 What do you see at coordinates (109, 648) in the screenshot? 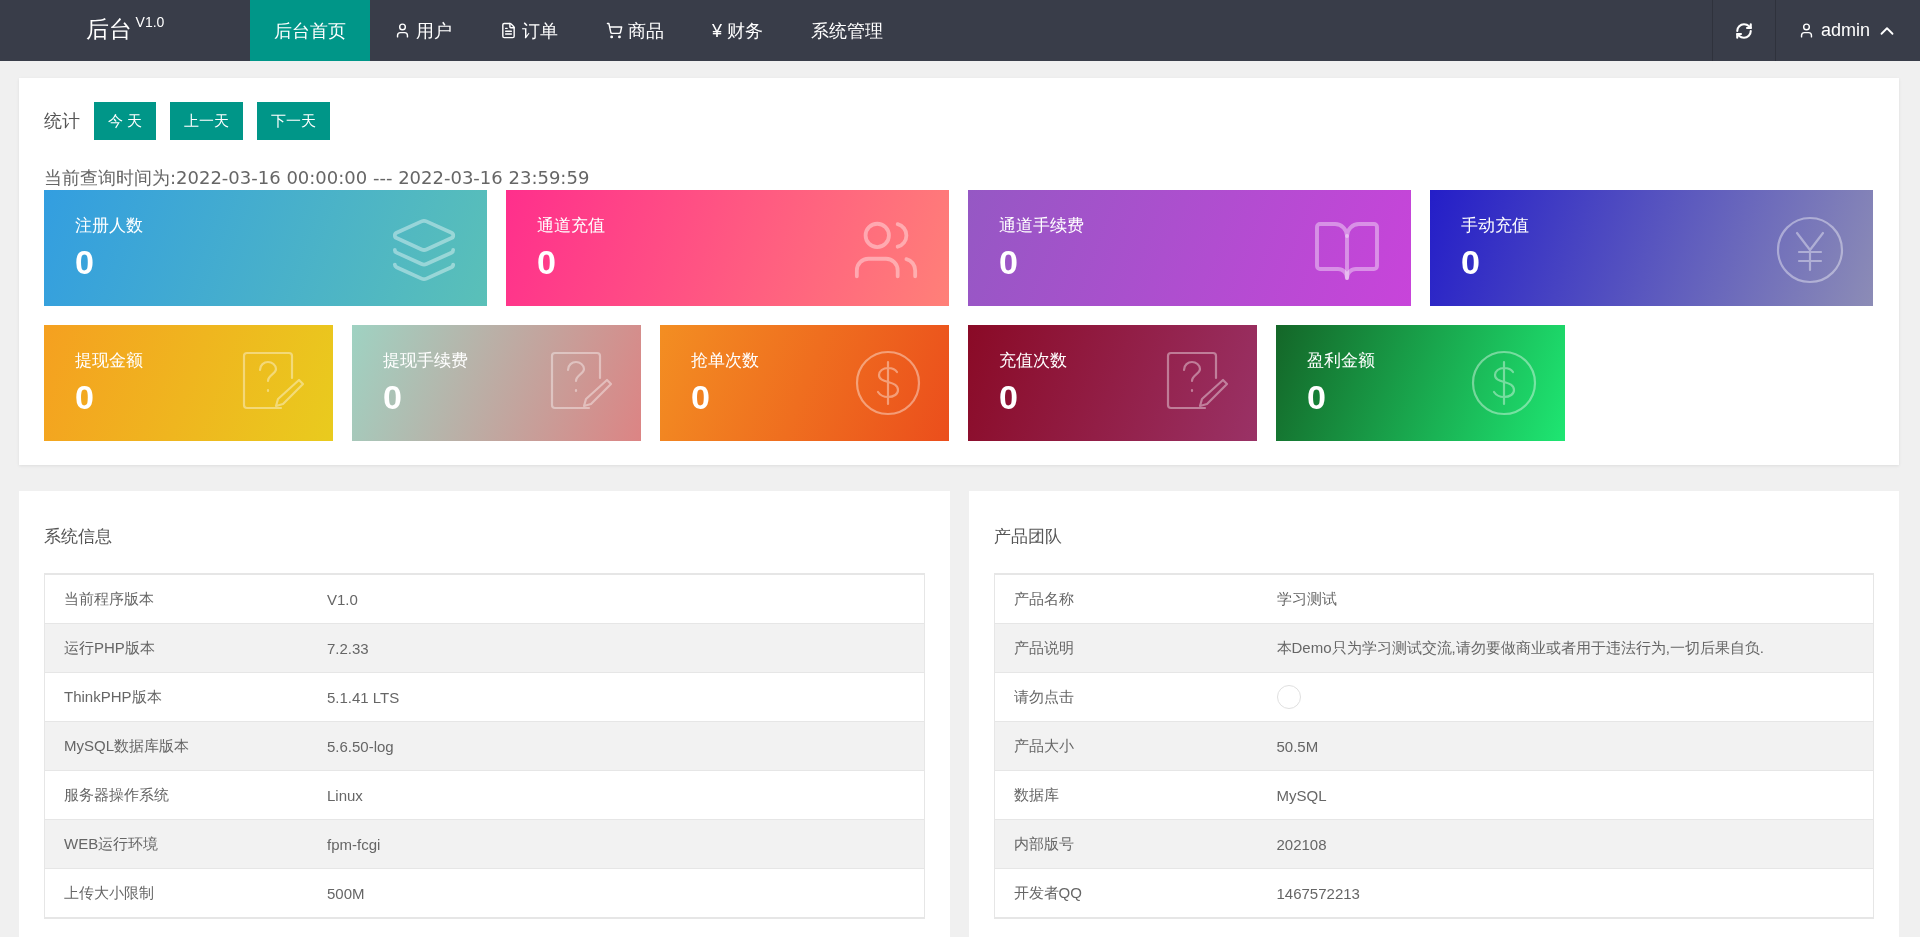
I see `table-cell-text: 运行PHP版本` at bounding box center [109, 648].